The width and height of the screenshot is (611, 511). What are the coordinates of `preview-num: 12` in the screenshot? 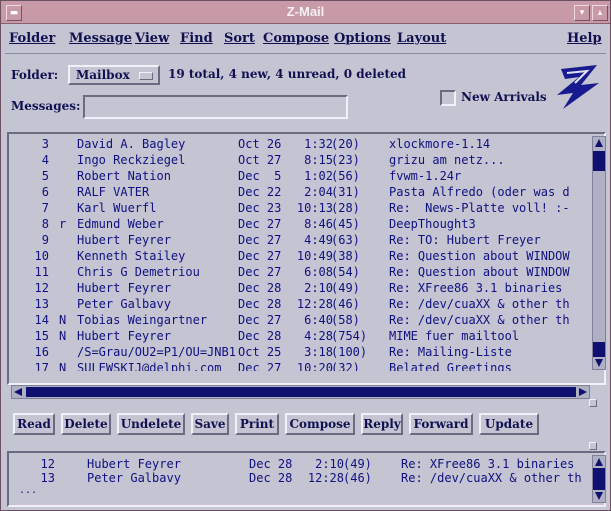 It's located at (47, 464).